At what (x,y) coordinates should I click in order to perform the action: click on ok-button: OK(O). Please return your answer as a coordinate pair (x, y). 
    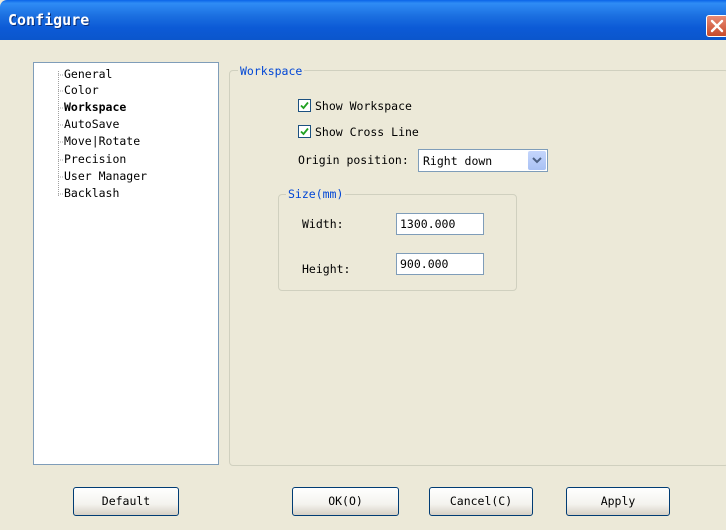
    Looking at the image, I should click on (345, 501).